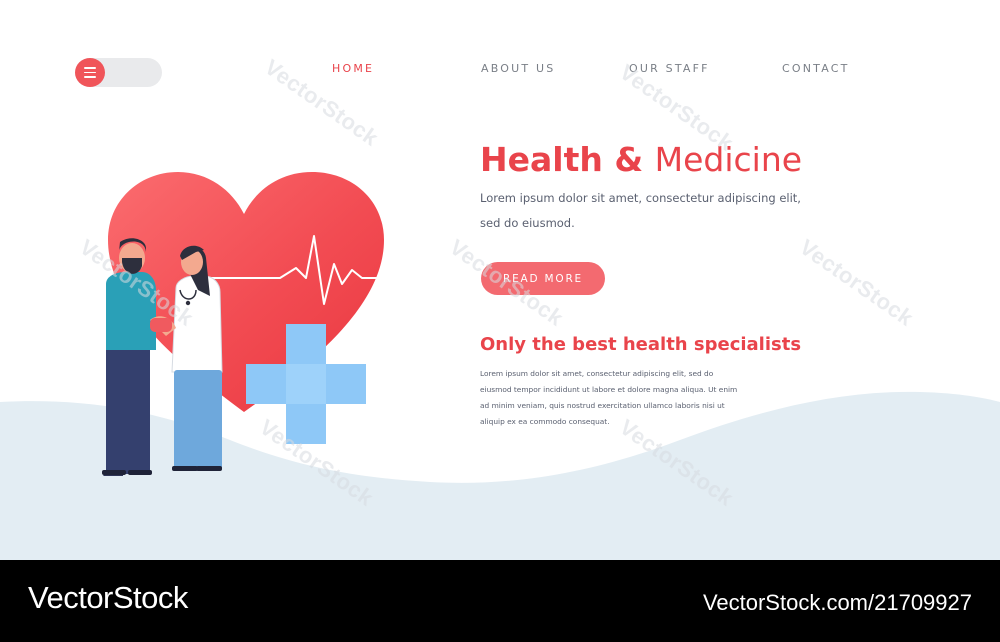 The width and height of the screenshot is (1000, 642). Describe the element at coordinates (500, 601) in the screenshot. I see `footer-bar: VectorStock VectorStock.com/21709927` at that location.